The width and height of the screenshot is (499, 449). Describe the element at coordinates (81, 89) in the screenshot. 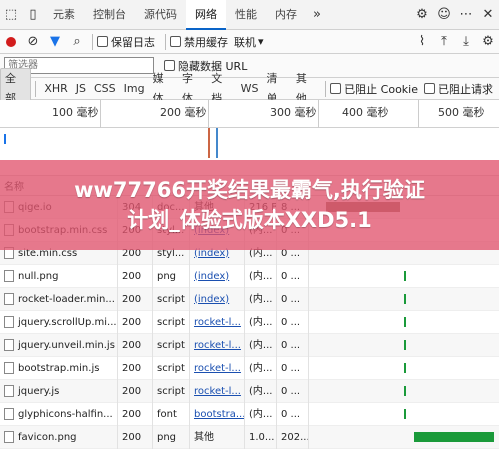

I see `type-js: JS` at that location.